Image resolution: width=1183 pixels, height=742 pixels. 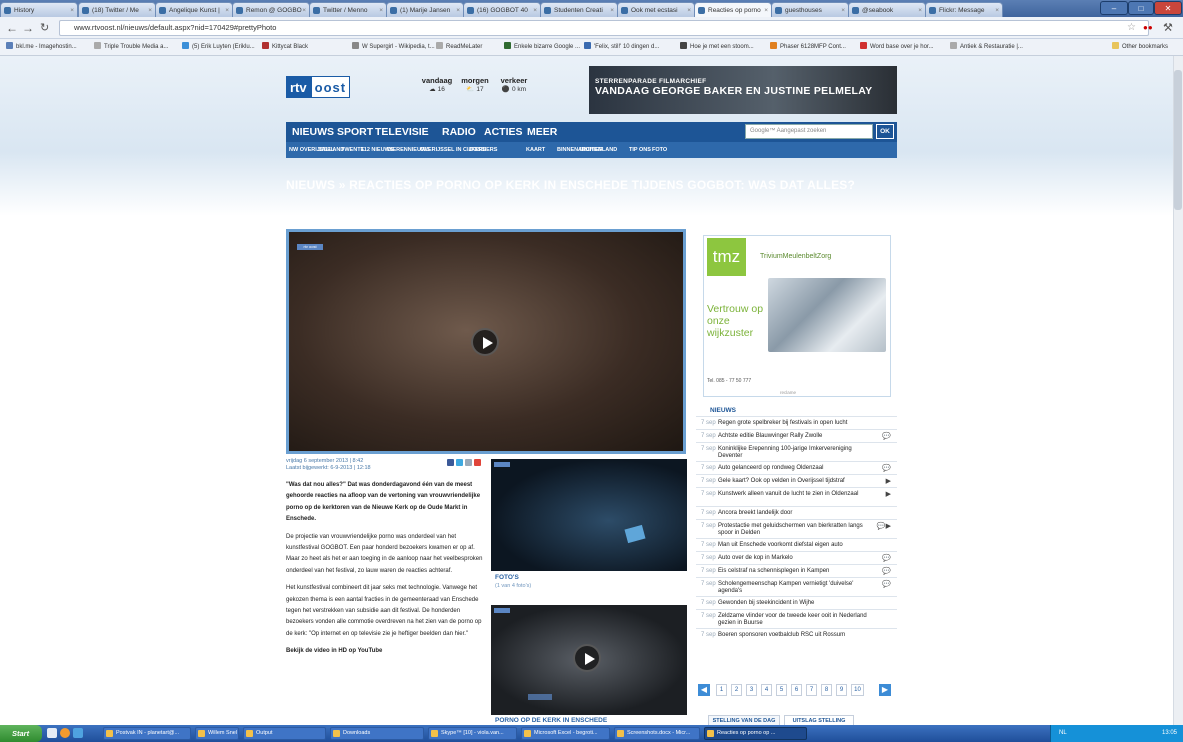 I want to click on page-number: 5, so click(x=781, y=690).